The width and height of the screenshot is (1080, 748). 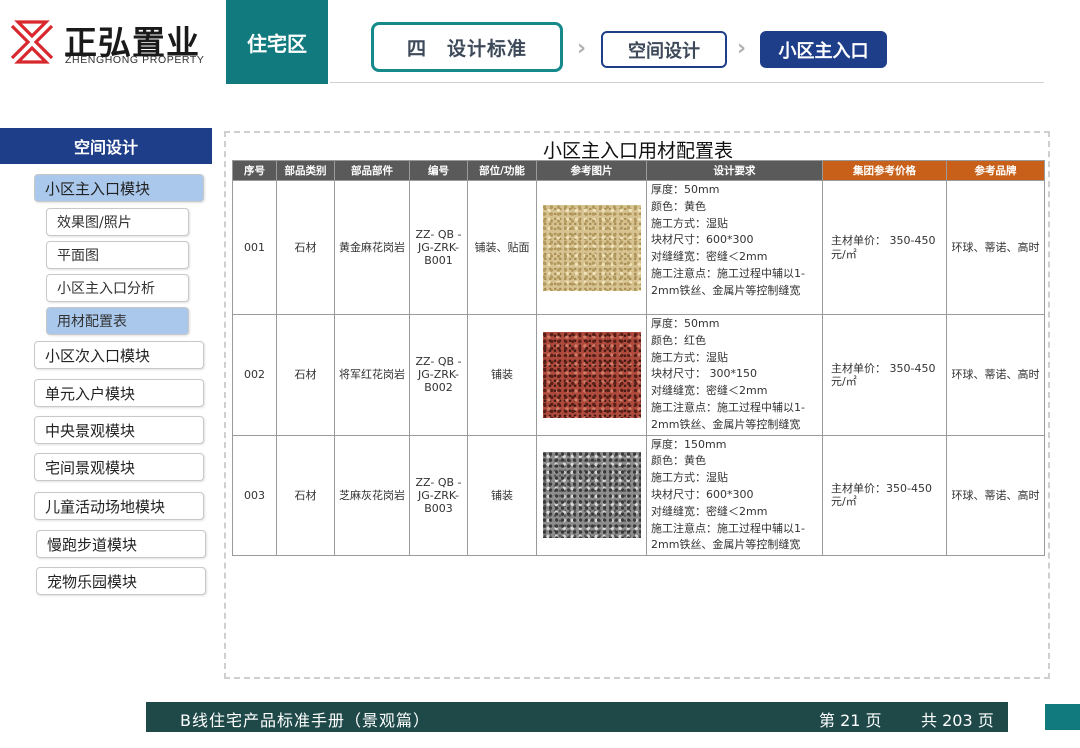 What do you see at coordinates (254, 375) in the screenshot?
I see `cell-no: 002` at bounding box center [254, 375].